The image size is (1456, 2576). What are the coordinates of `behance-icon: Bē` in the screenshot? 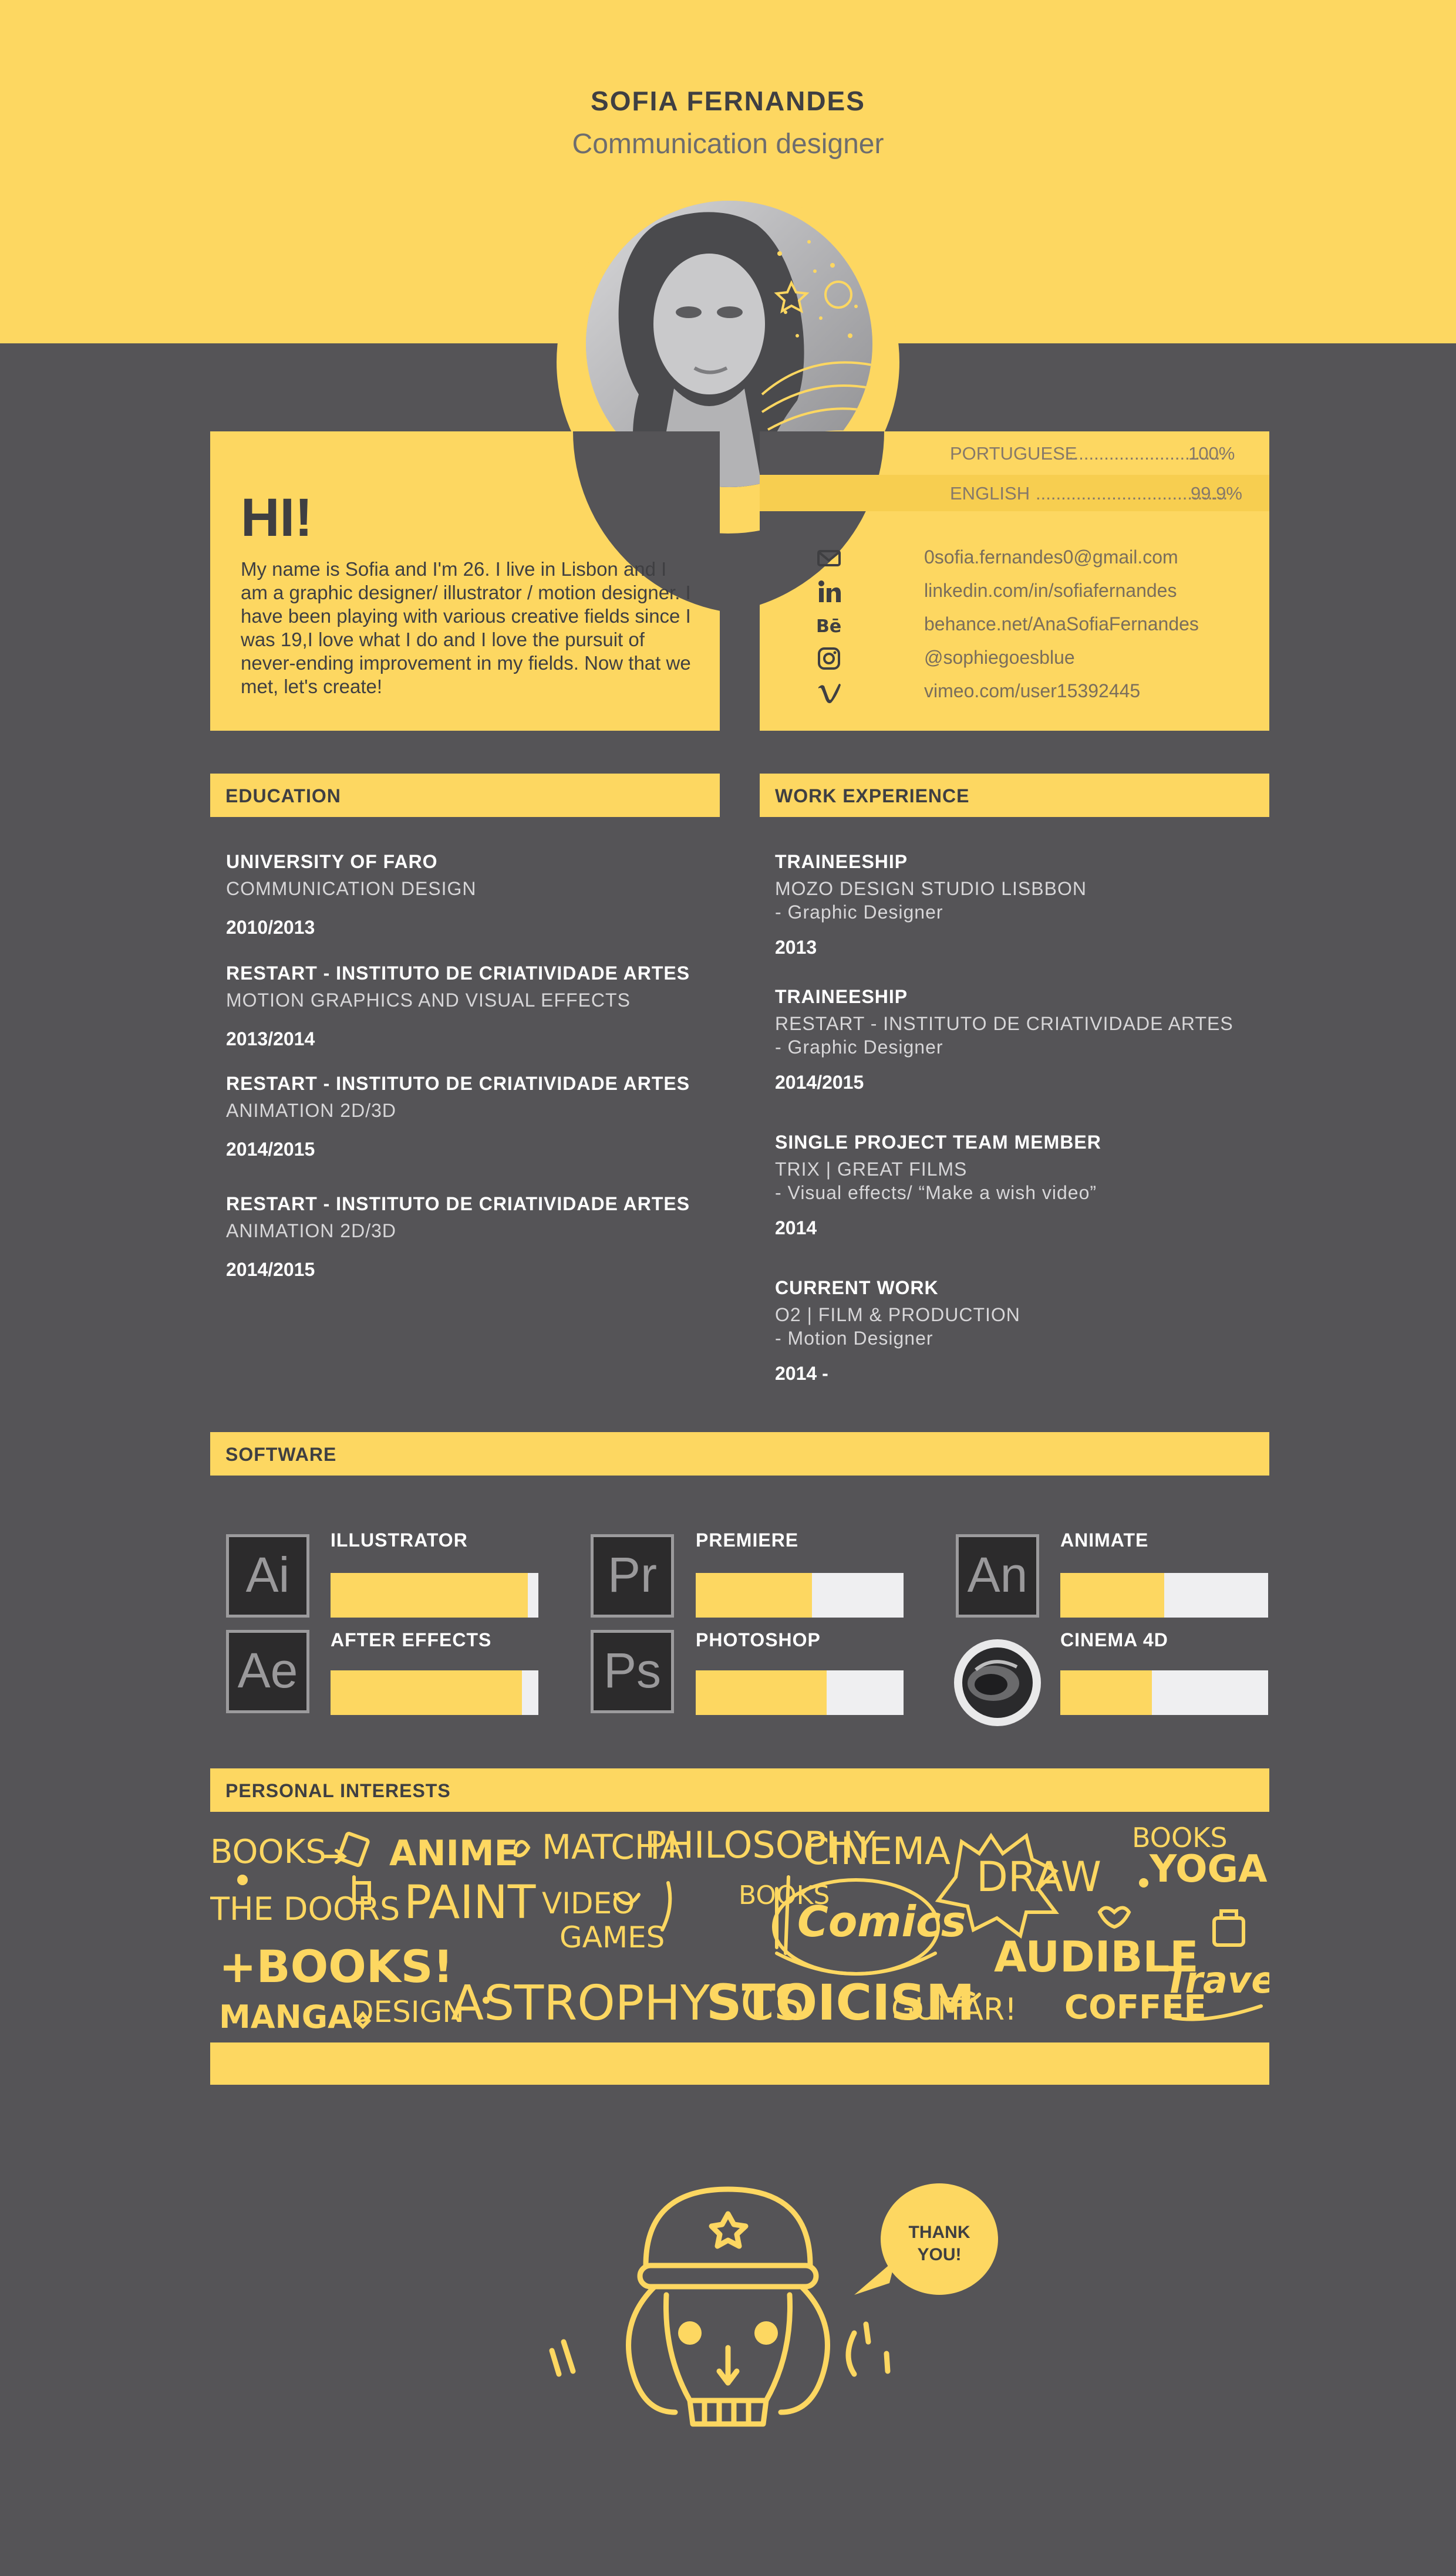 It's located at (828, 626).